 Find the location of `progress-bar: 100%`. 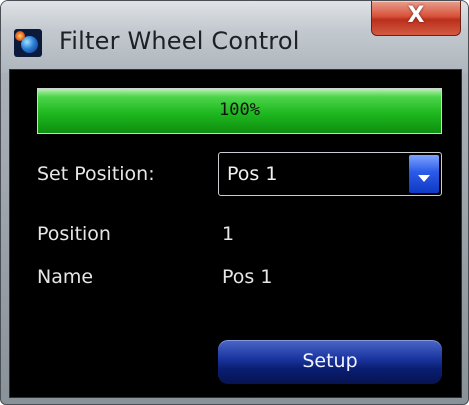

progress-bar: 100% is located at coordinates (239, 111).